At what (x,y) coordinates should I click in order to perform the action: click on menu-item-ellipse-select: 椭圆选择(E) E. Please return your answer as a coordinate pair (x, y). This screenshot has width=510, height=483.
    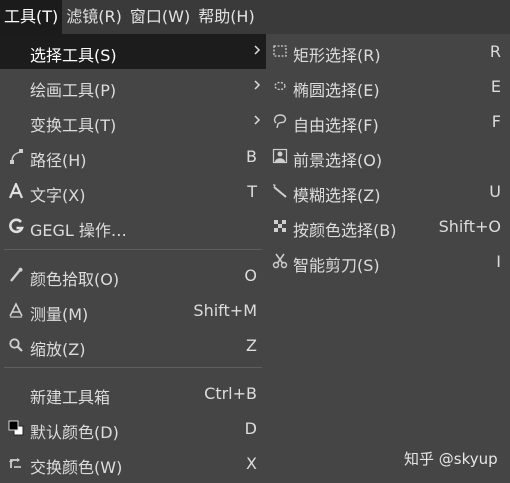
    Looking at the image, I should click on (388, 86).